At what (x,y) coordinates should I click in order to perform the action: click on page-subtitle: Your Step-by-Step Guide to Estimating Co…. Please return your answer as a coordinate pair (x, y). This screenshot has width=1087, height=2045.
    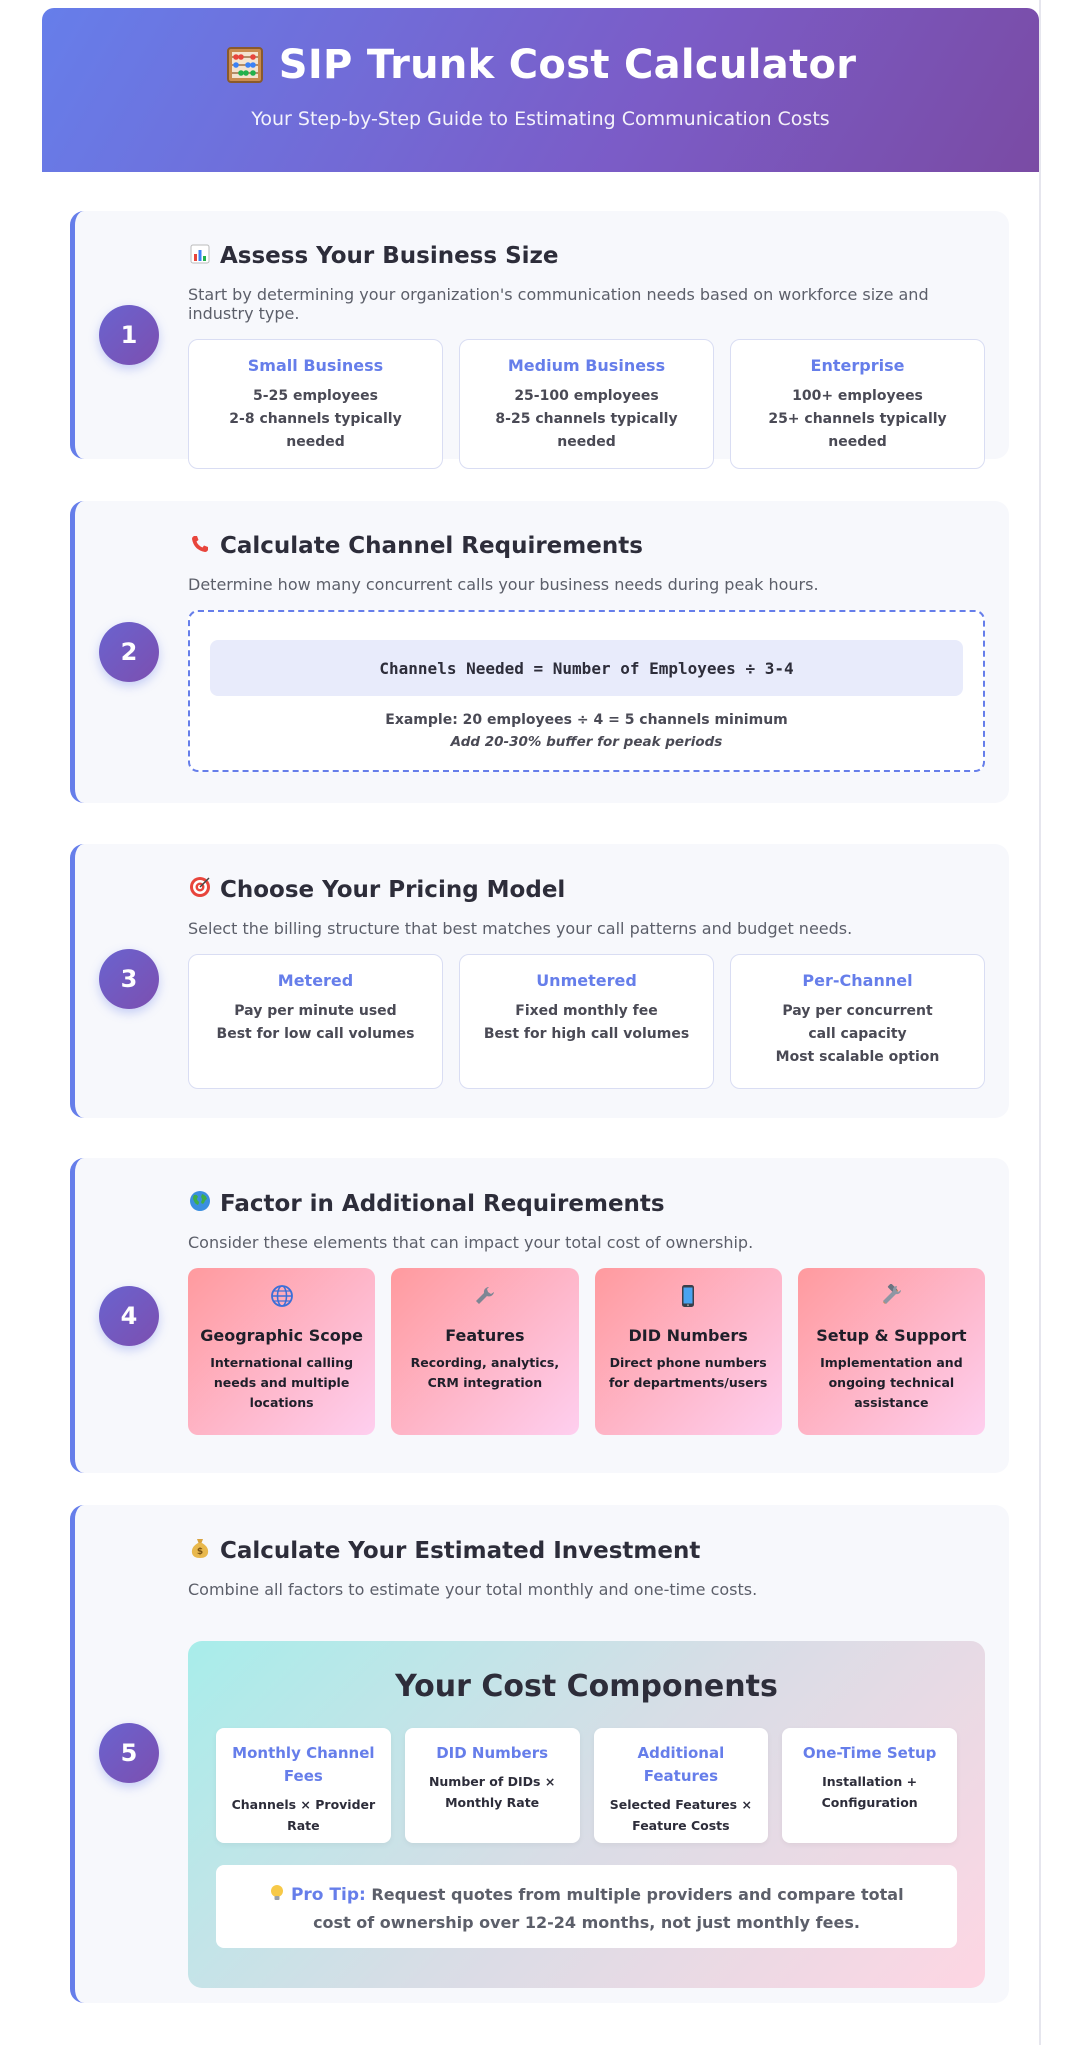
    Looking at the image, I should click on (540, 119).